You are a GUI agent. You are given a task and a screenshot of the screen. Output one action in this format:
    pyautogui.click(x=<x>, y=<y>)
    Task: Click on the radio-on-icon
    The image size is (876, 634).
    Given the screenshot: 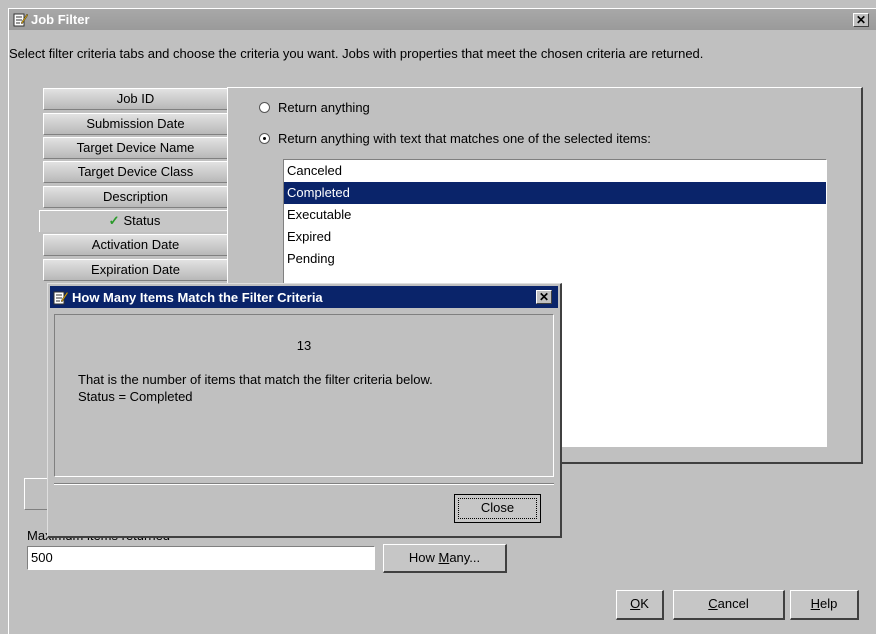 What is the action you would take?
    pyautogui.click(x=264, y=138)
    